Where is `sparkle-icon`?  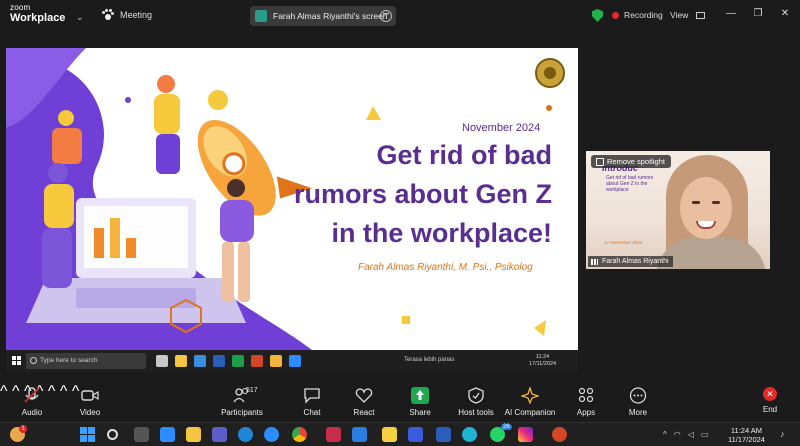 sparkle-icon is located at coordinates (530, 395).